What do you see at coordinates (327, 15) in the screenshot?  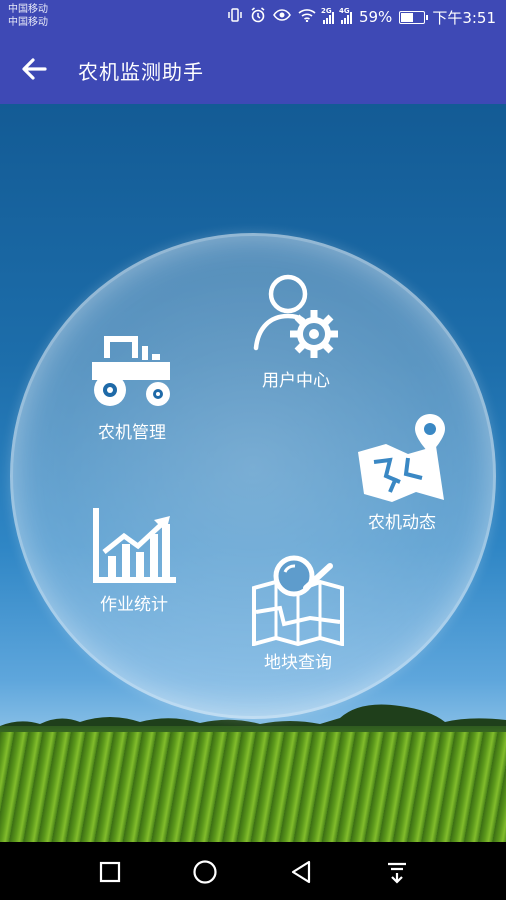 I see `signal-2g-icon: 2G` at bounding box center [327, 15].